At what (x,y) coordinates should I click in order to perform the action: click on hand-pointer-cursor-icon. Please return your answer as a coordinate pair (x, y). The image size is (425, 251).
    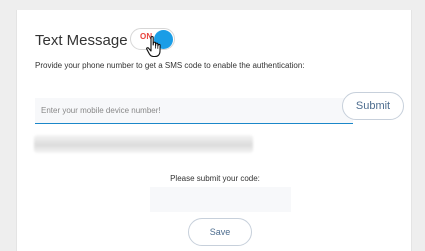
    Looking at the image, I should click on (153, 47).